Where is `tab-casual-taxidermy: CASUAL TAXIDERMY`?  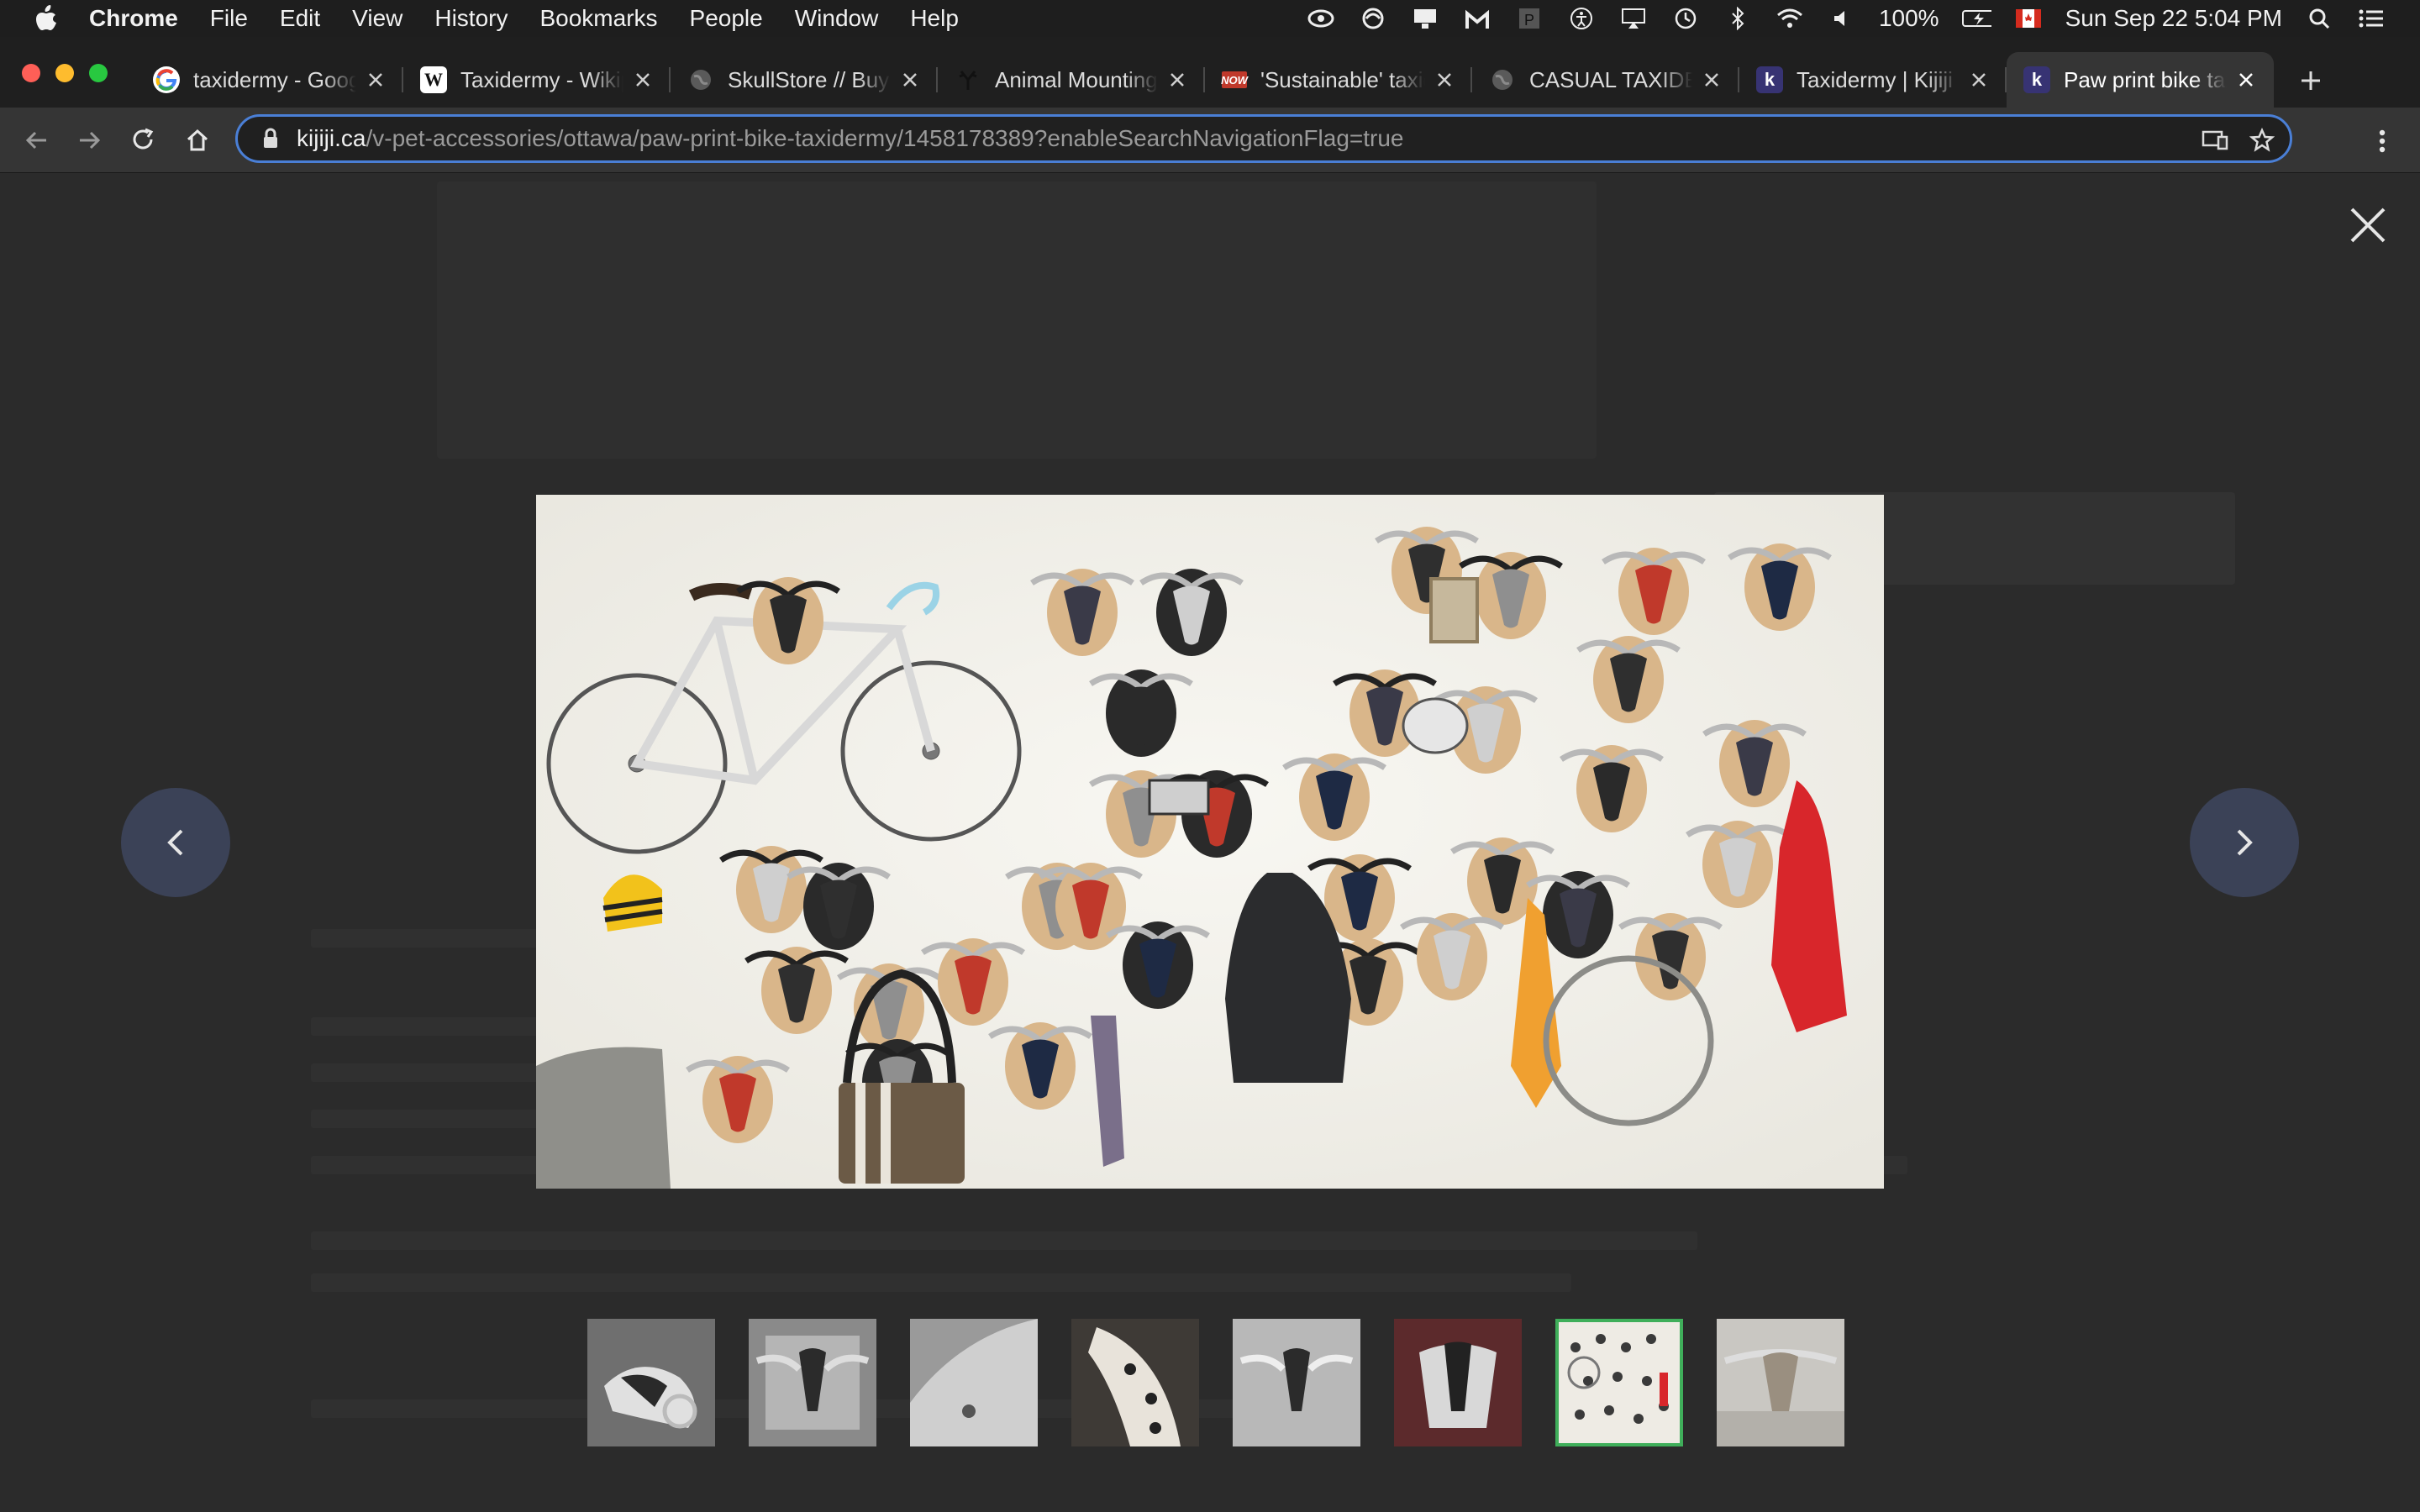 tab-casual-taxidermy: CASUAL TAXIDERMY is located at coordinates (1605, 80).